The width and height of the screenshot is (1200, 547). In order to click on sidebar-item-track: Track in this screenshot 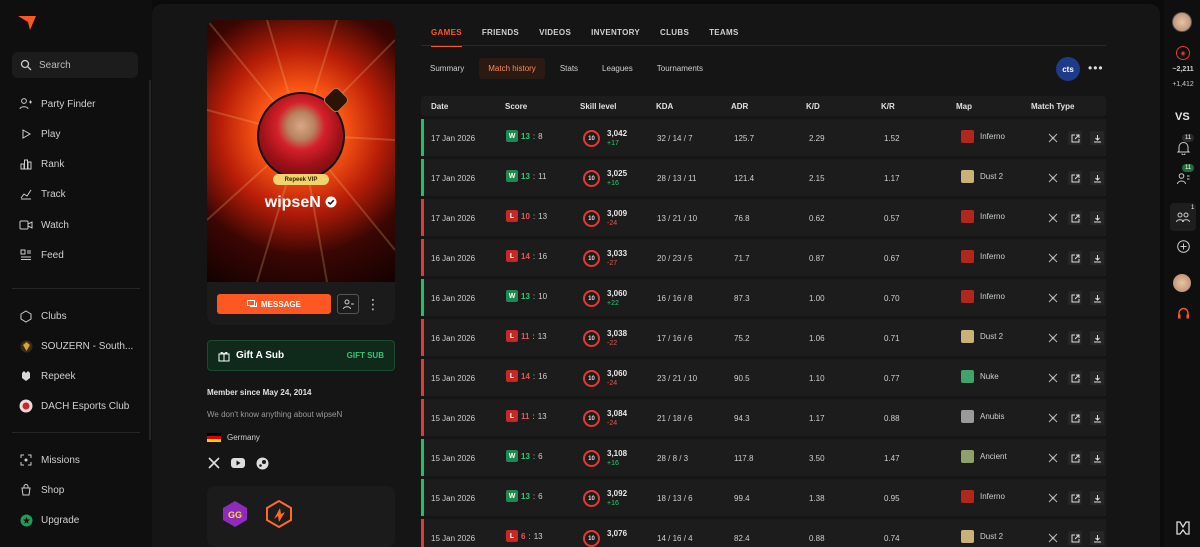, I will do `click(76, 194)`.